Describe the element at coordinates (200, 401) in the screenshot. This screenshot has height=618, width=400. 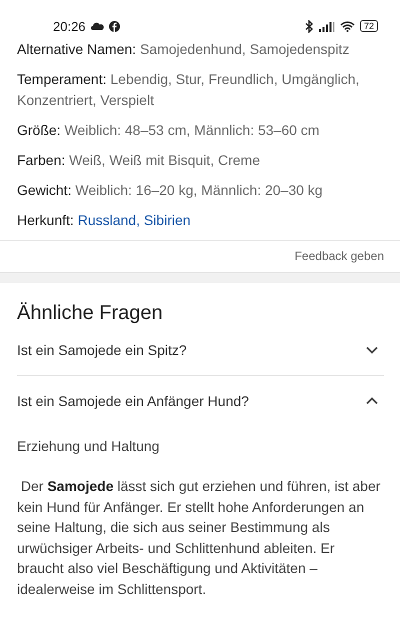
I see `question-row: Ist ein Samojede ein Anfänger Hund?` at that location.